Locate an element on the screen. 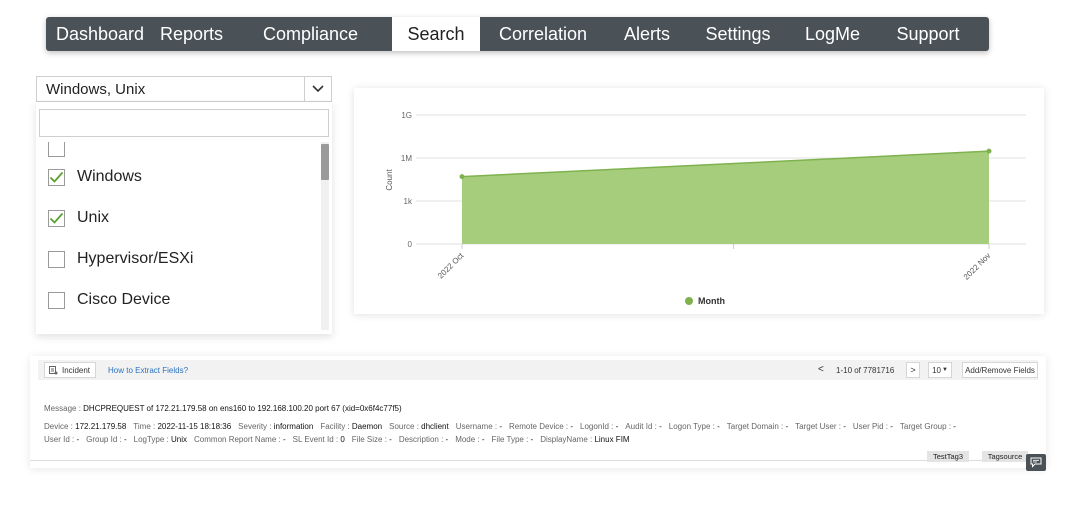 The width and height of the screenshot is (1077, 505). log-field: Username : - is located at coordinates (479, 426).